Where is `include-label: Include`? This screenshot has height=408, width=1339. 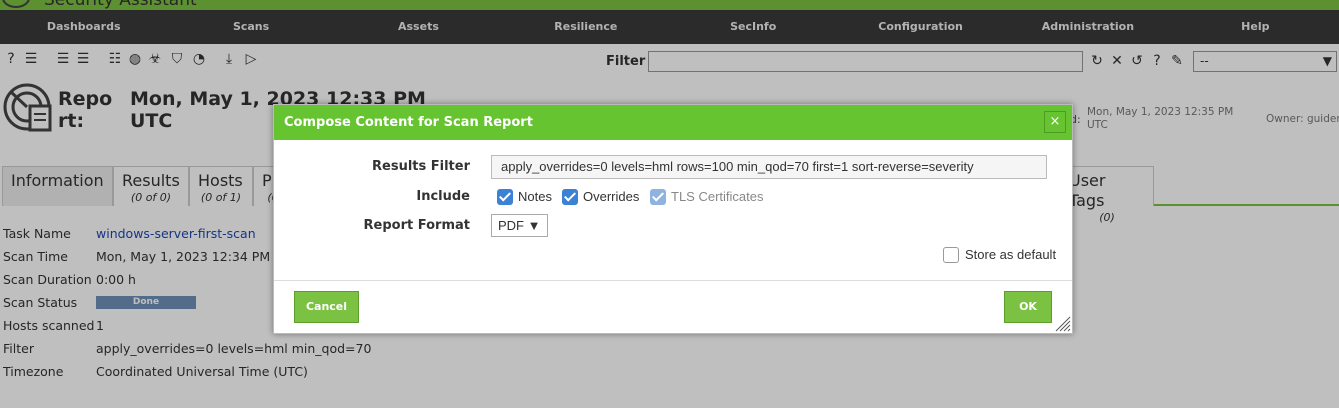 include-label: Include is located at coordinates (443, 196).